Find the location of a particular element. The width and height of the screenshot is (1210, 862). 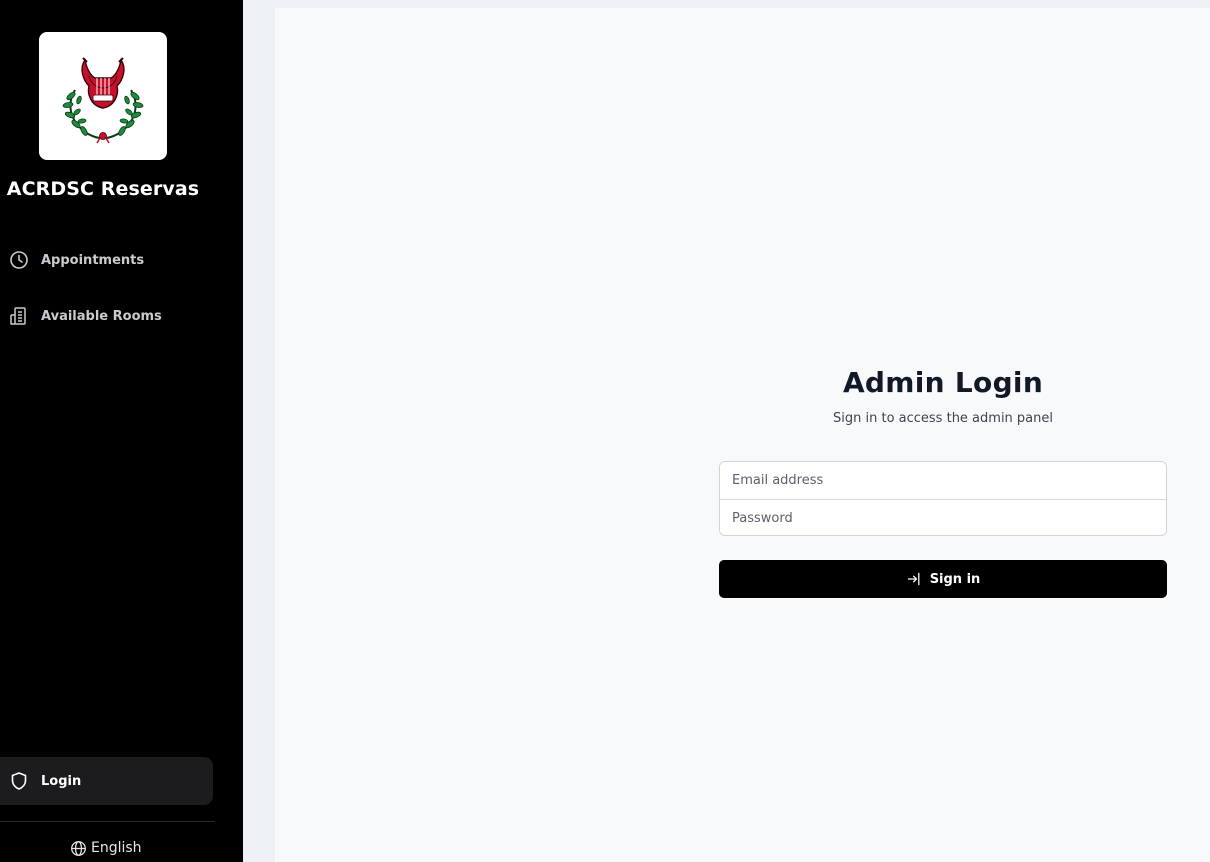

building-icon is located at coordinates (19, 316).